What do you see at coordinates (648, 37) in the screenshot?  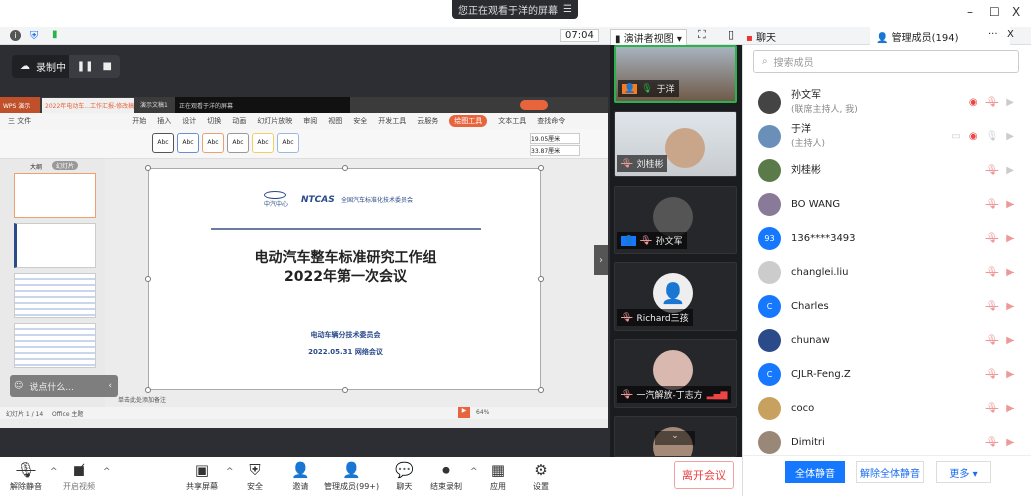 I see `view-mode-select: ▮ 演讲者视图 ▾` at bounding box center [648, 37].